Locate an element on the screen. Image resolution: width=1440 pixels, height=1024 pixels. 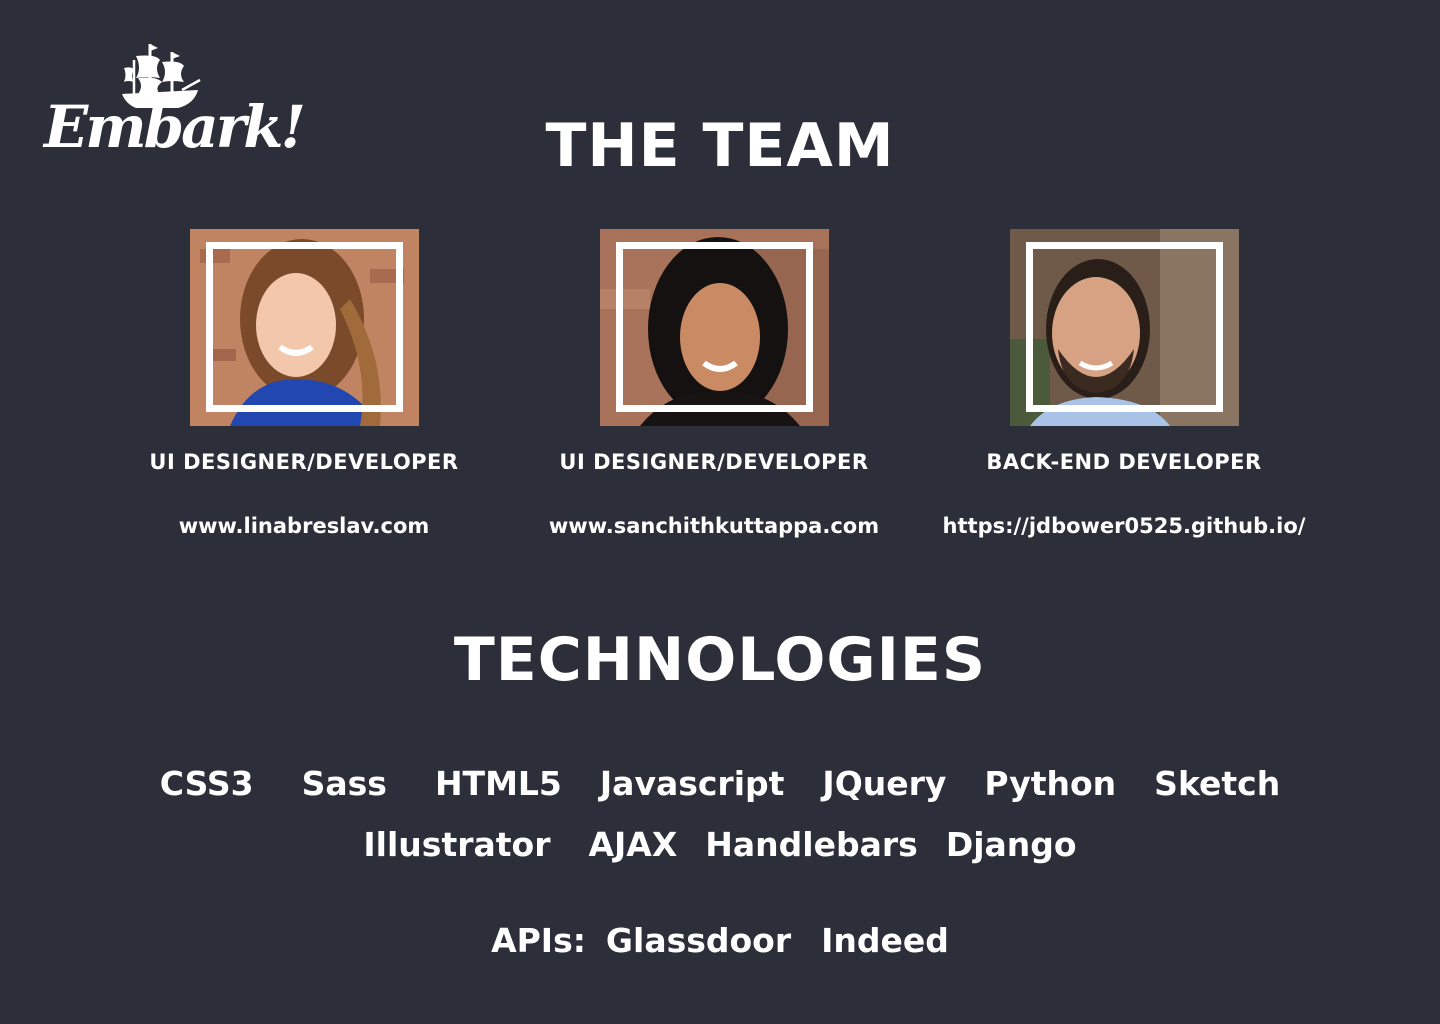
tech-item: CSS3 is located at coordinates (206, 783).